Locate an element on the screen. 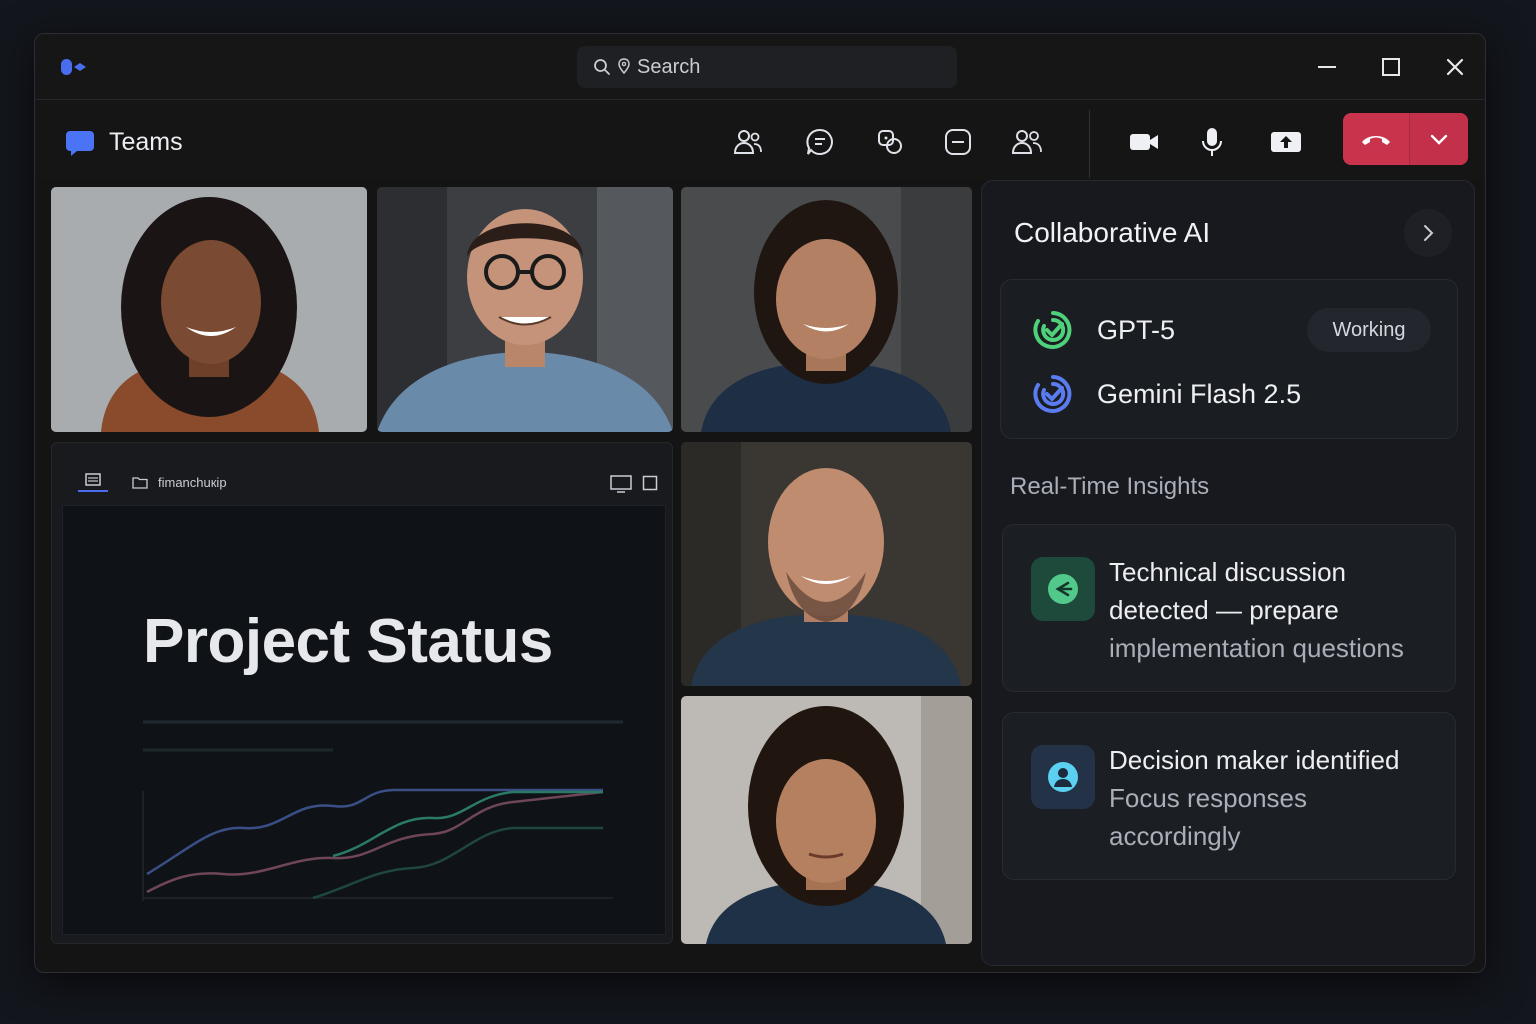  location-pin-icon is located at coordinates (624, 66).